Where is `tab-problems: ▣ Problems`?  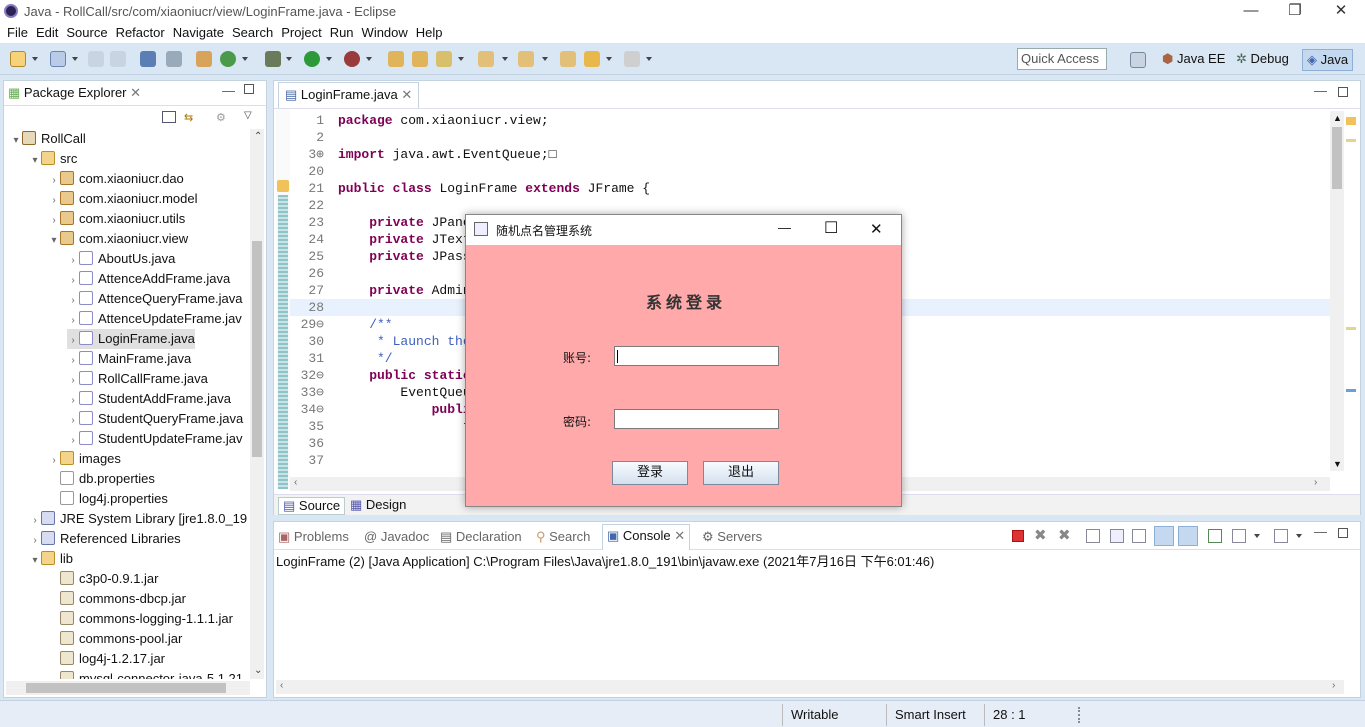 tab-problems: ▣ Problems is located at coordinates (313, 537).